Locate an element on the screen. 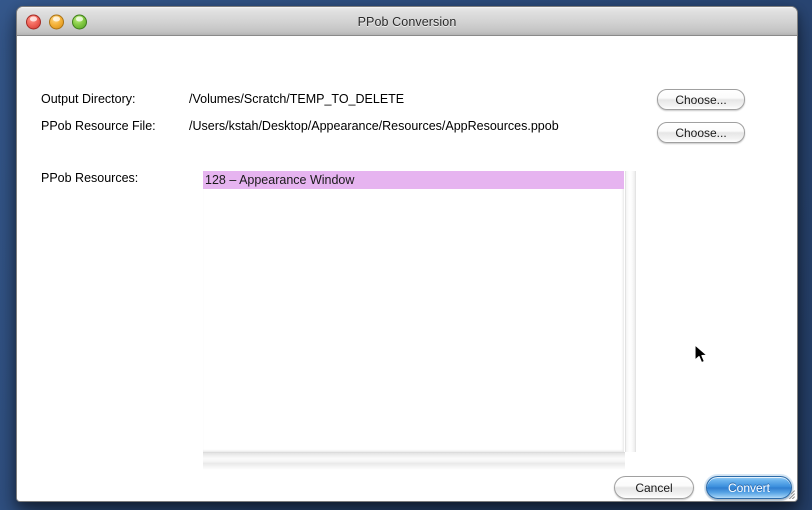  window-controls is located at coordinates (56, 21).